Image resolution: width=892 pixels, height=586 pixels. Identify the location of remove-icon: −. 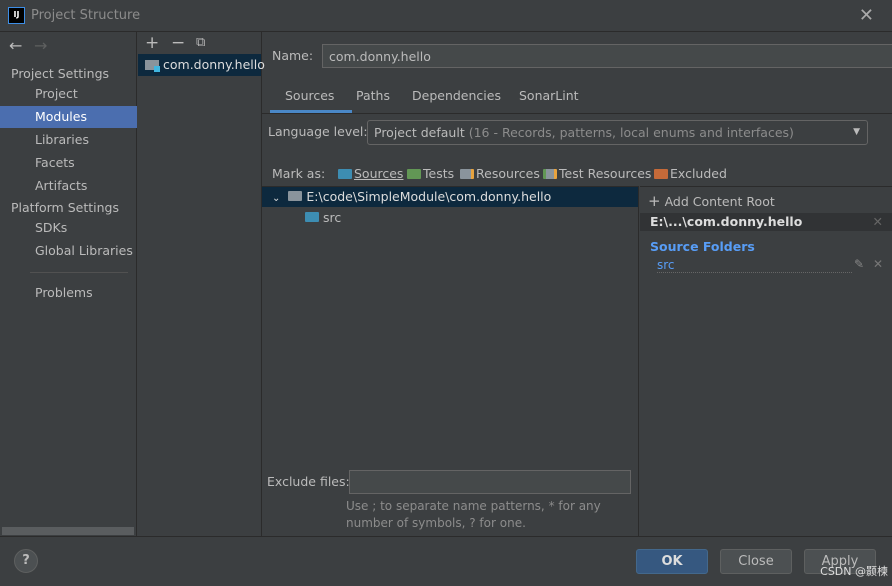
(178, 43).